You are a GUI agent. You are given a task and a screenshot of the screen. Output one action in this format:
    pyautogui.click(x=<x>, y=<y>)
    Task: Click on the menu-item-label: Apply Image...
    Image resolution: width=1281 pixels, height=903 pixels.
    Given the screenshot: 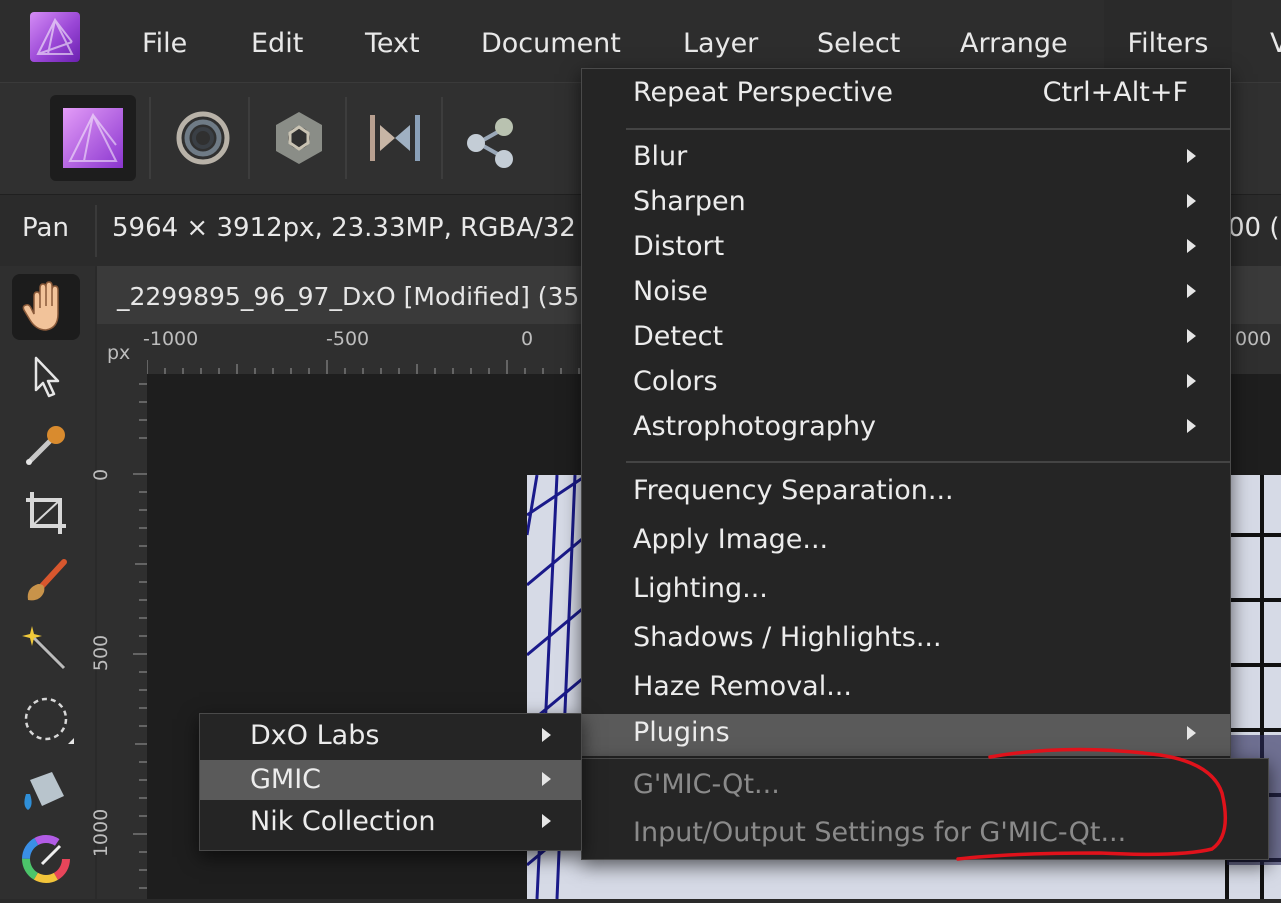 What is the action you would take?
    pyautogui.click(x=731, y=539)
    